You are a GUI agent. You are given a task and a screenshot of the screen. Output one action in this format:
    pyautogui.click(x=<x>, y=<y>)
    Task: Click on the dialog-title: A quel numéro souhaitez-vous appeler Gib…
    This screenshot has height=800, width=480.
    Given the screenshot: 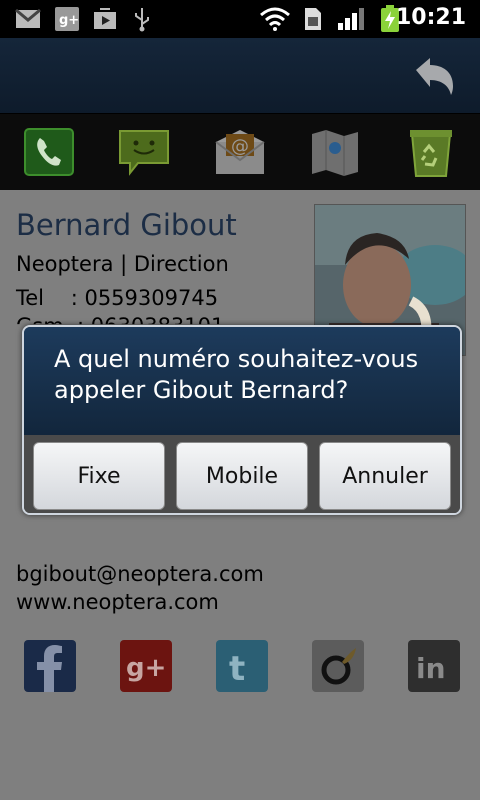 What is the action you would take?
    pyautogui.click(x=236, y=374)
    